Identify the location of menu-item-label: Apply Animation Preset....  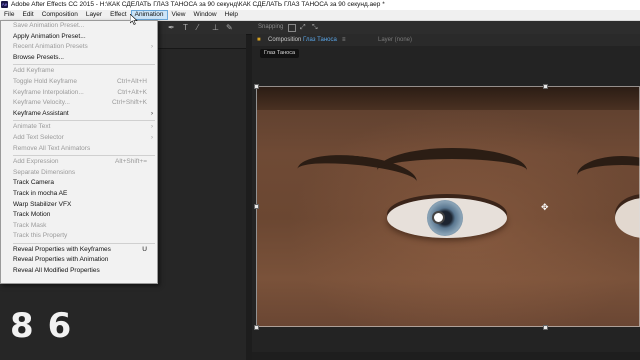
(49, 36).